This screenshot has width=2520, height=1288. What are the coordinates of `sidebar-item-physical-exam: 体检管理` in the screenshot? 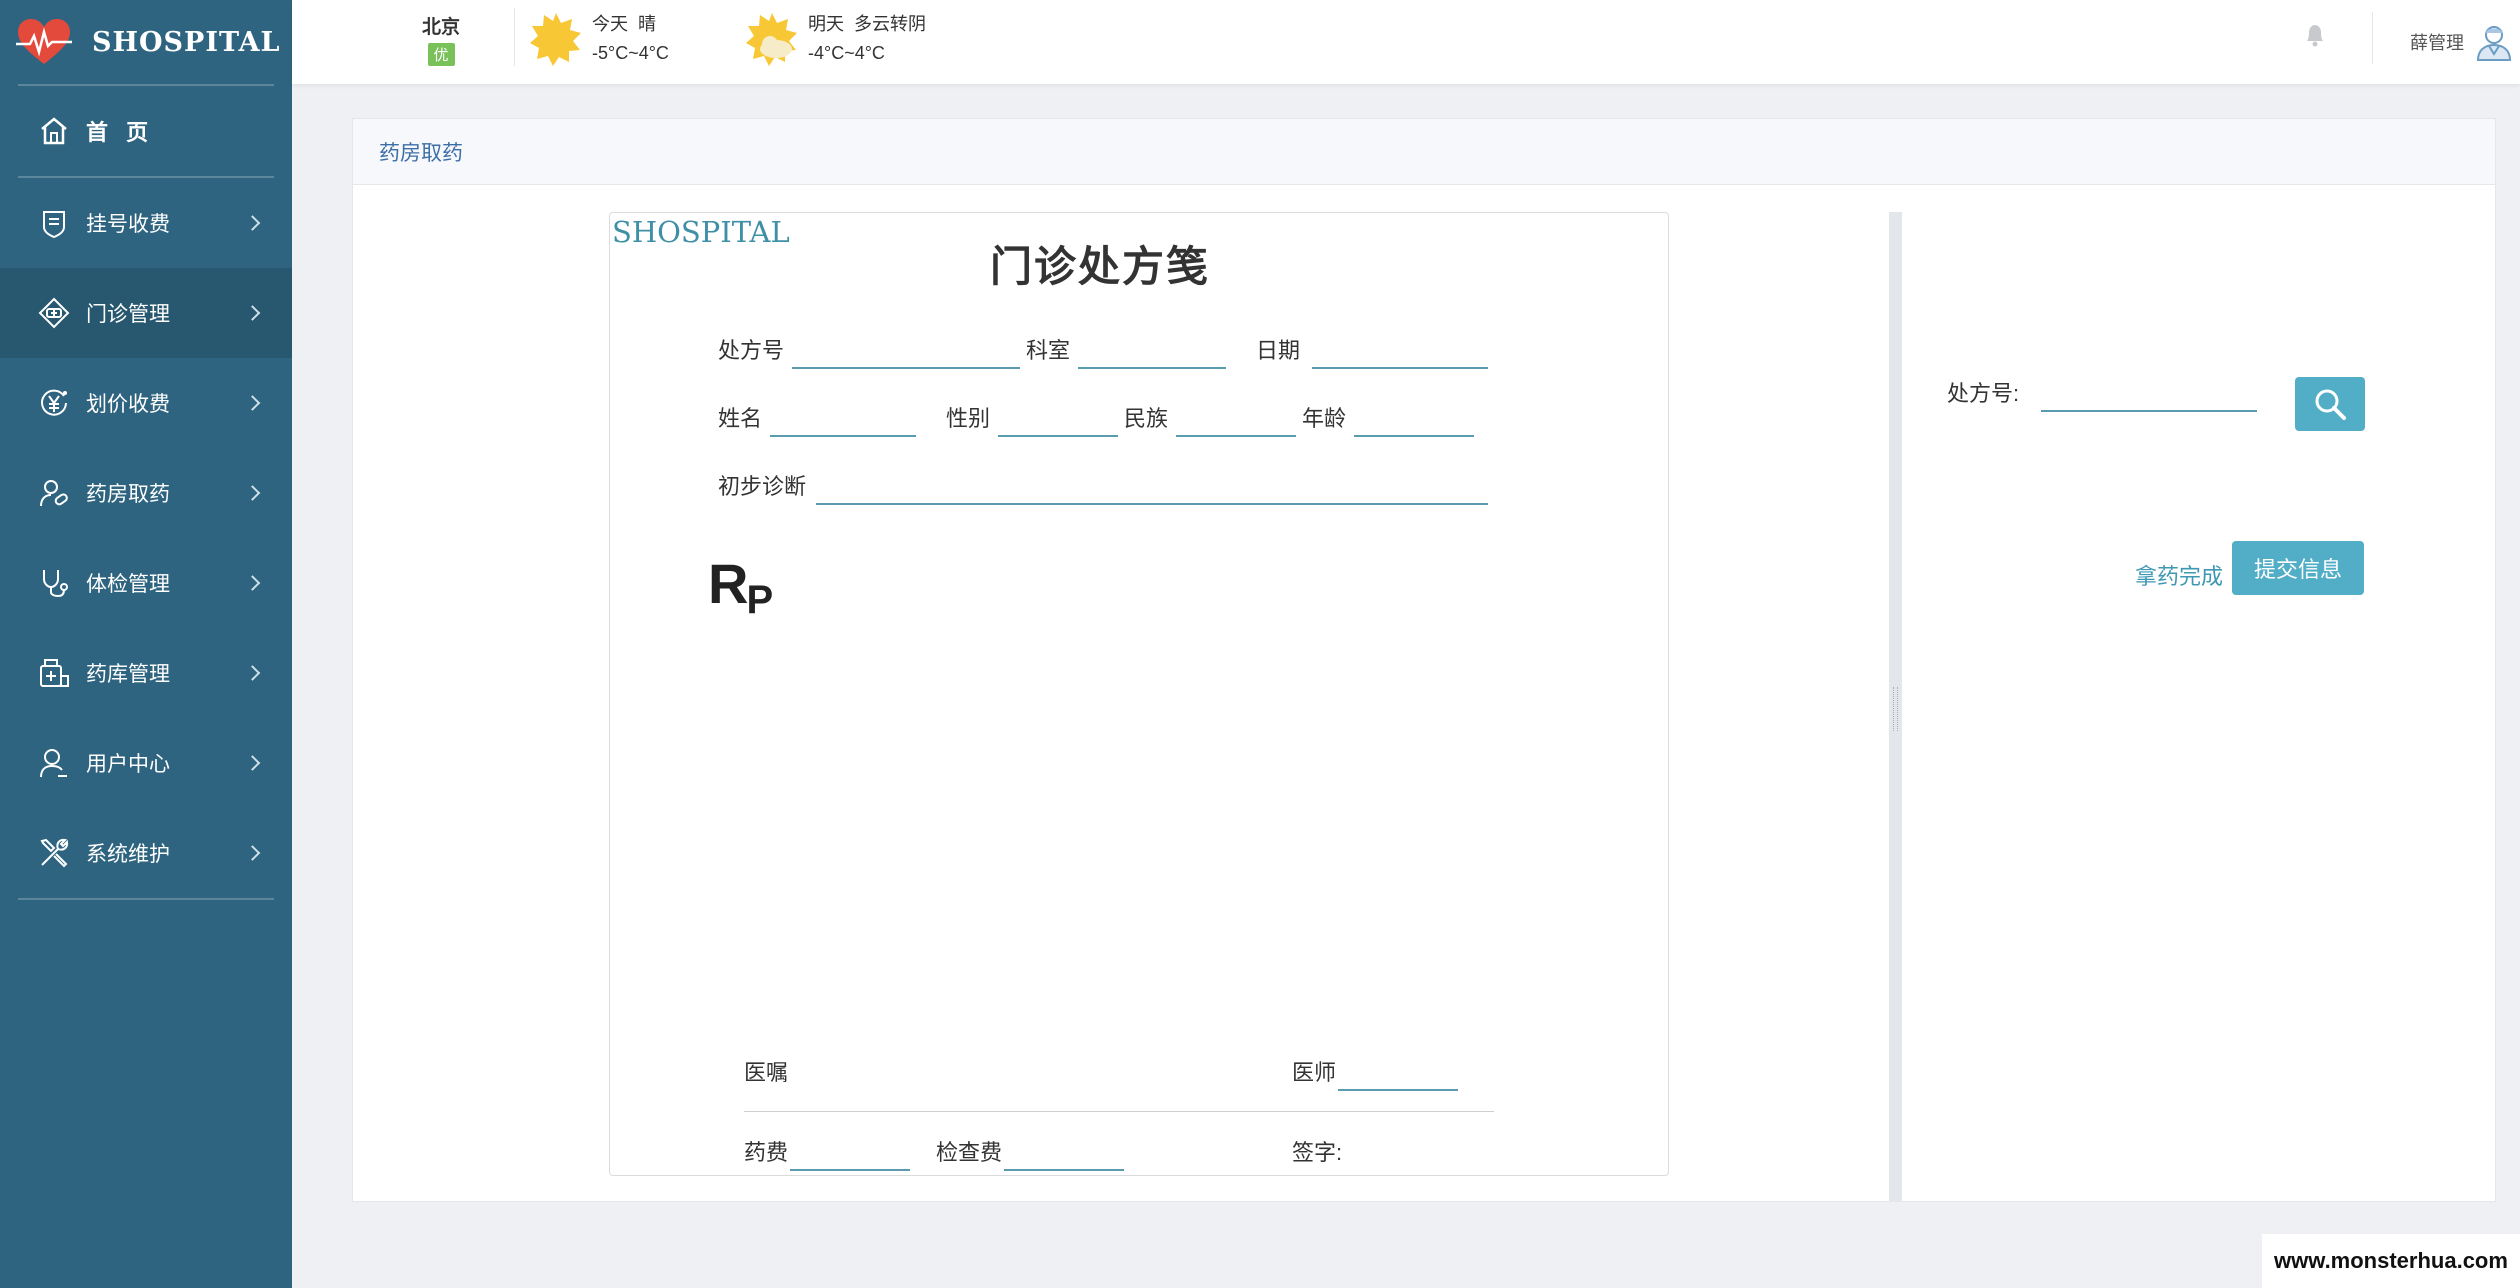 It's located at (146, 583).